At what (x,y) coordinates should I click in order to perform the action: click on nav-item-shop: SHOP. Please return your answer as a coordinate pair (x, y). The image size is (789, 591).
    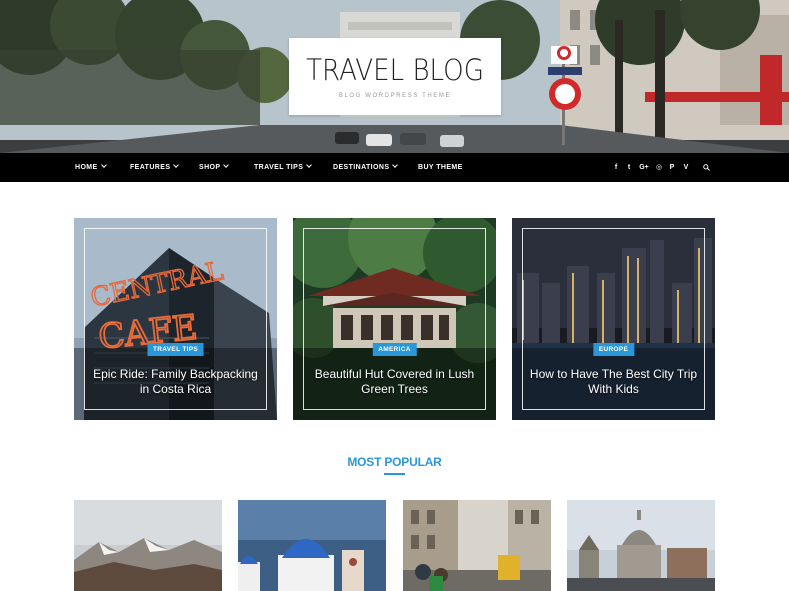
    Looking at the image, I should click on (214, 167).